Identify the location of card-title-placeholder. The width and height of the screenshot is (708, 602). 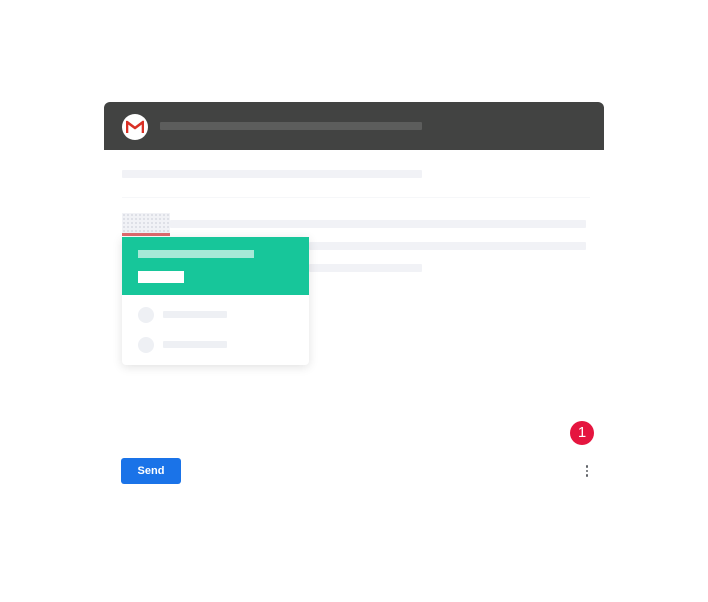
(196, 254).